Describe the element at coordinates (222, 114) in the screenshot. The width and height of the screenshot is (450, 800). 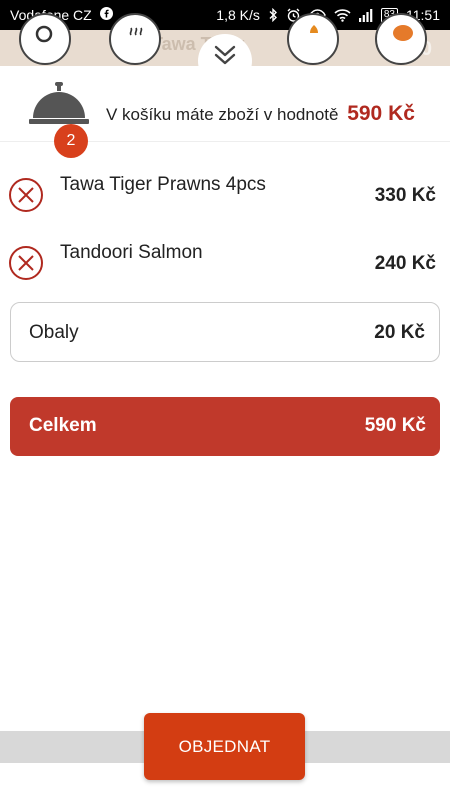
I see `cart-summary-text: V košíku máte zboží v hodnotě` at that location.